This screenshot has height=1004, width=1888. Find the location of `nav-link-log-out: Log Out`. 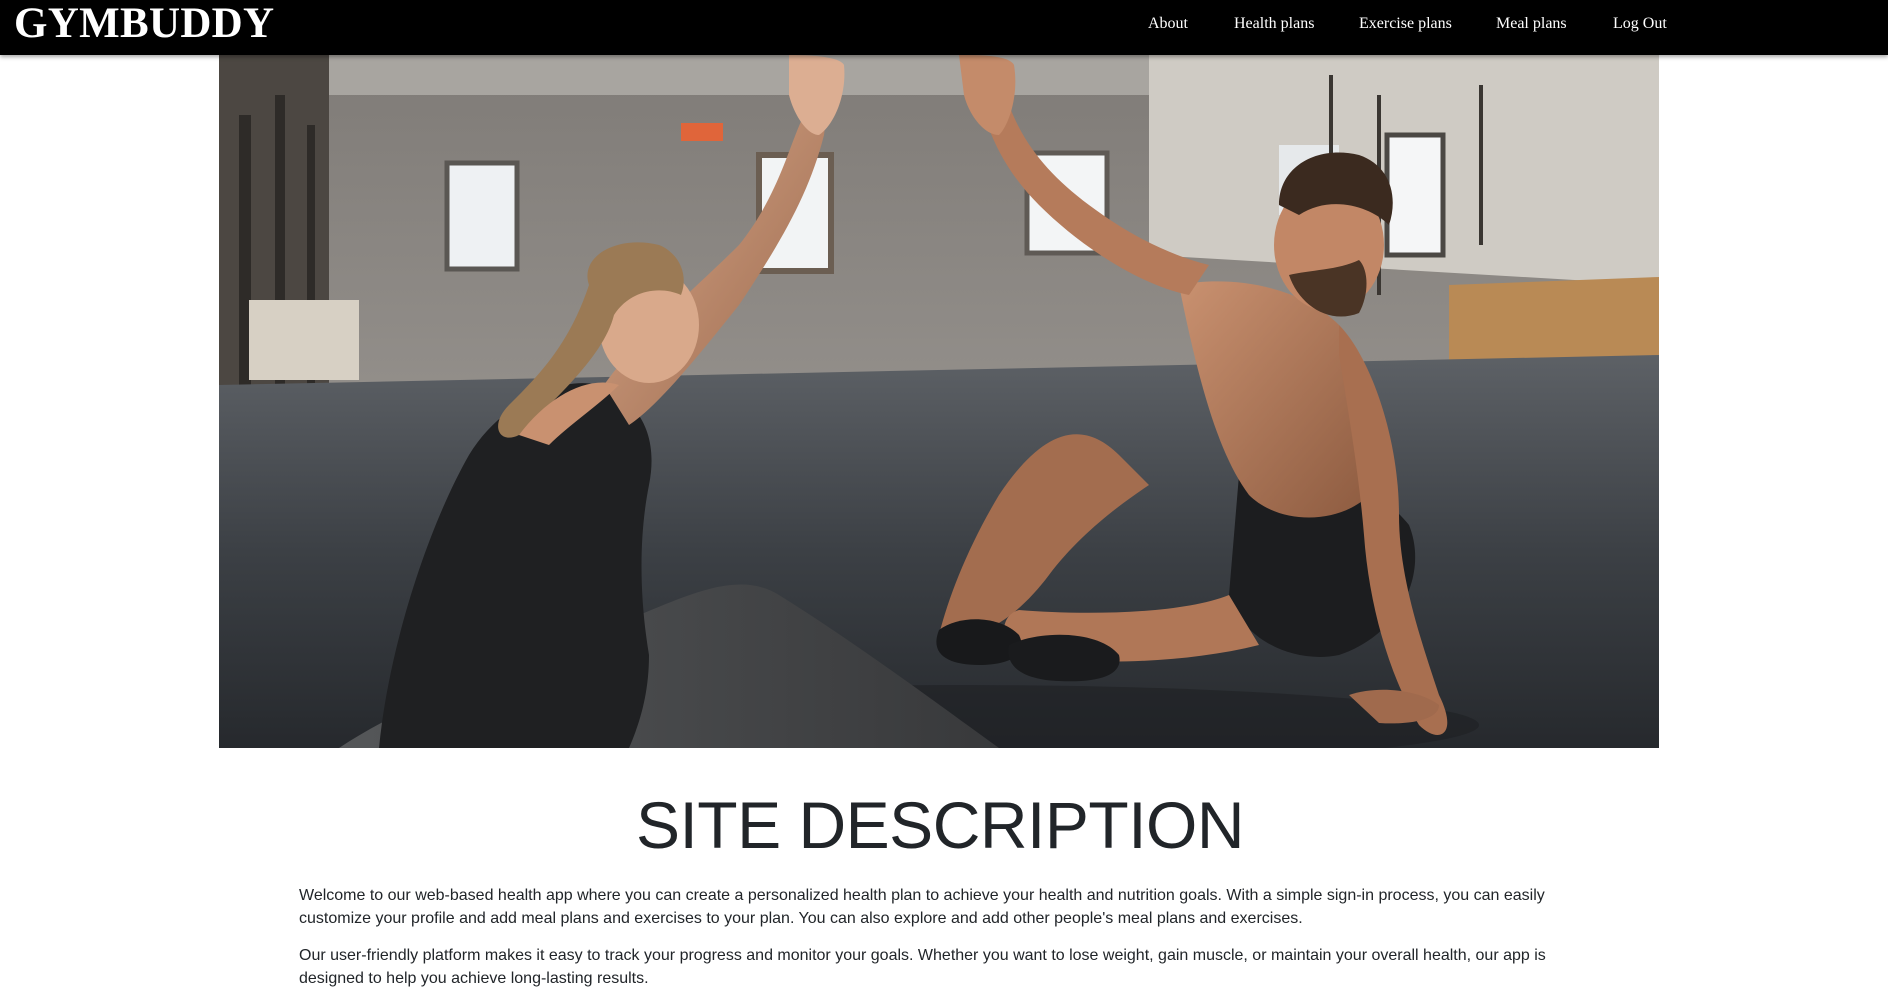

nav-link-log-out: Log Out is located at coordinates (1640, 23).